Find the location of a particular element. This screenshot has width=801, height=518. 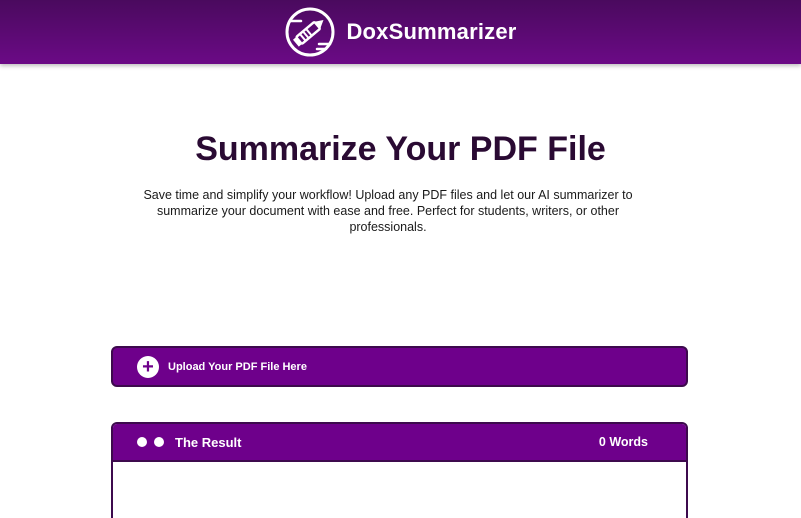

result-output-area is located at coordinates (399, 490).